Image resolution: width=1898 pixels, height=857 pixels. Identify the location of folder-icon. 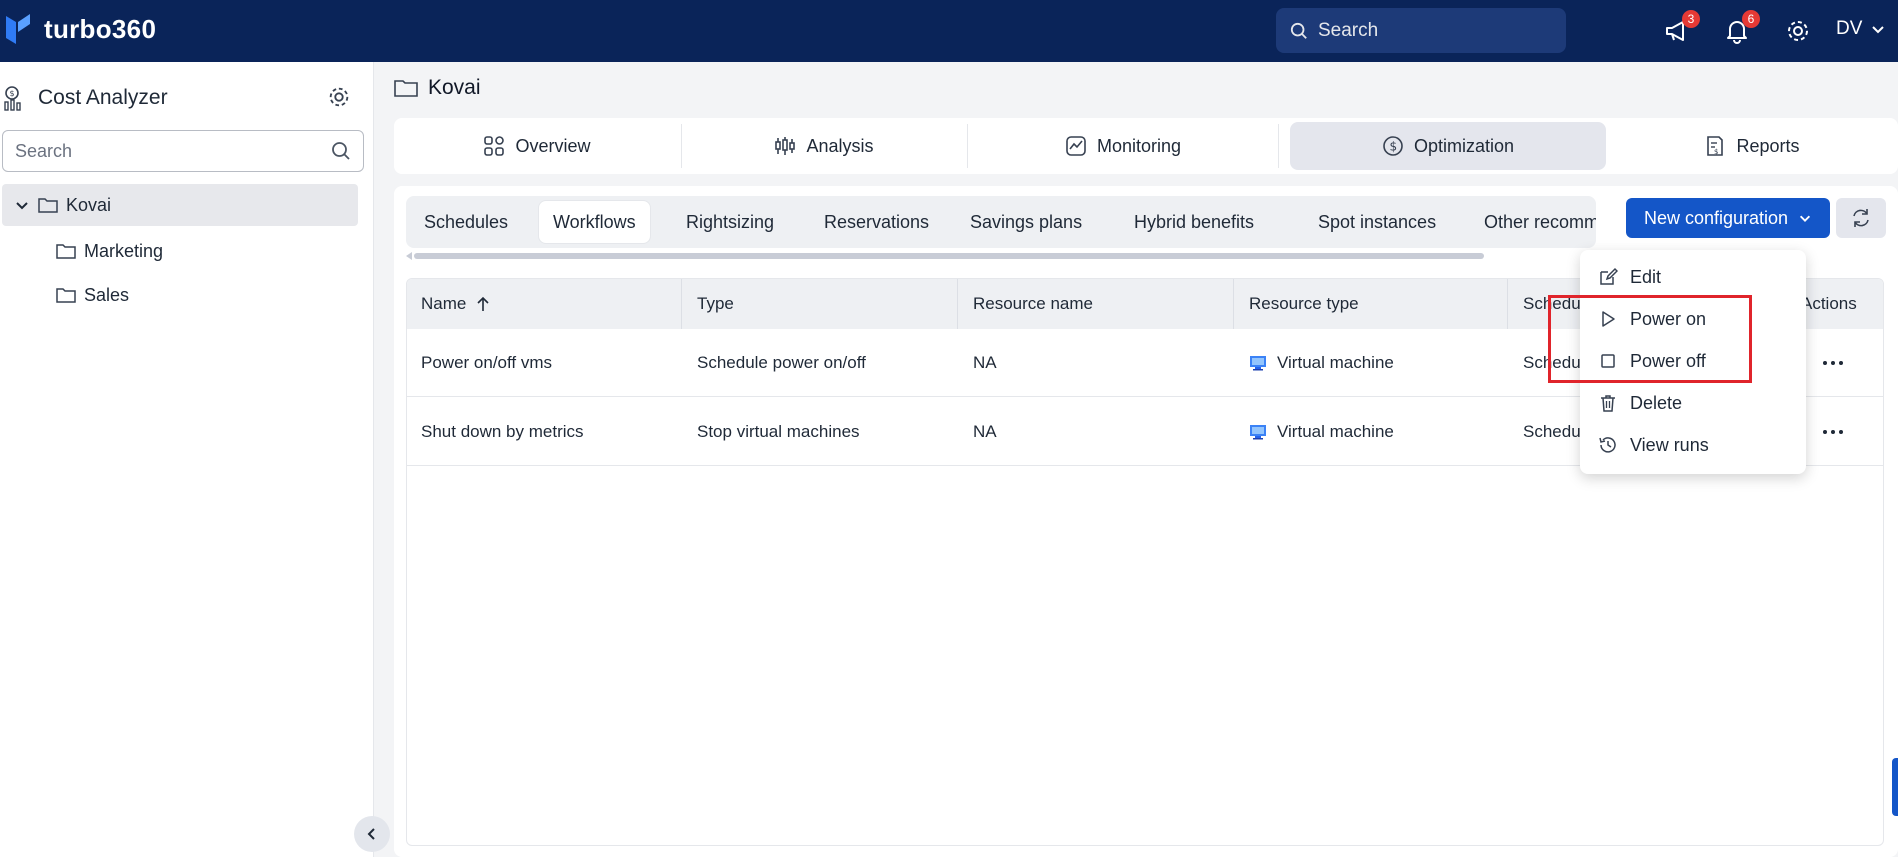
(66, 295).